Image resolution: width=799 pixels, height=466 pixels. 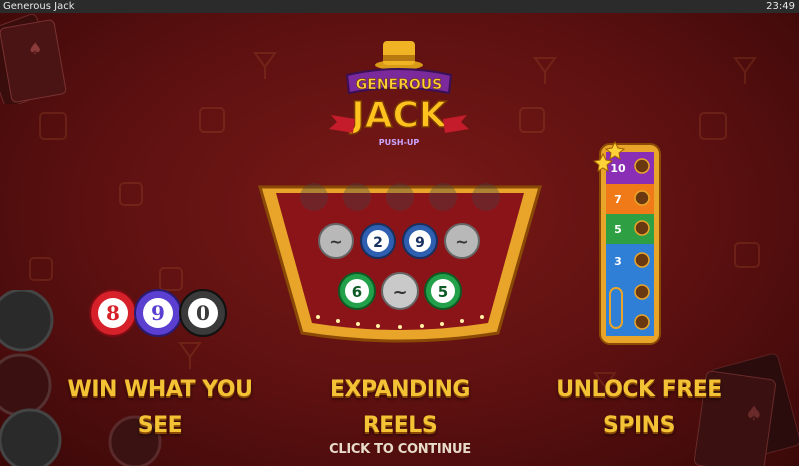 What do you see at coordinates (626, 242) in the screenshot?
I see `unlock-free-spins-illustration: 10 7 5 3` at bounding box center [626, 242].